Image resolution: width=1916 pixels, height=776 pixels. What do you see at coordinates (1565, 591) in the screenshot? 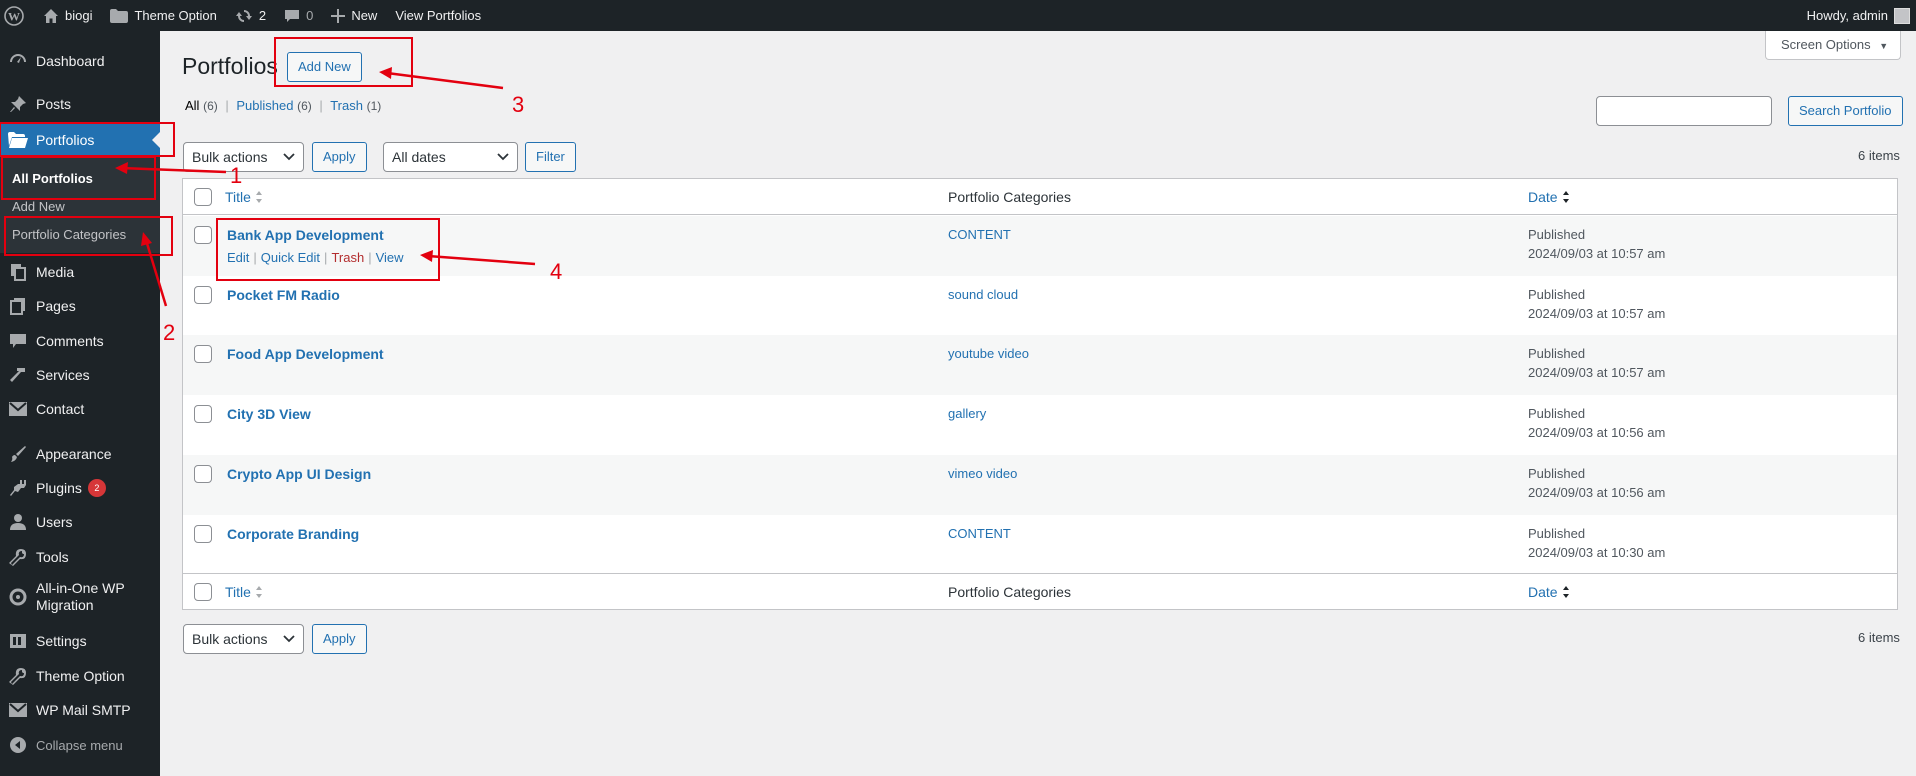
I see `sort-desc-icon` at bounding box center [1565, 591].